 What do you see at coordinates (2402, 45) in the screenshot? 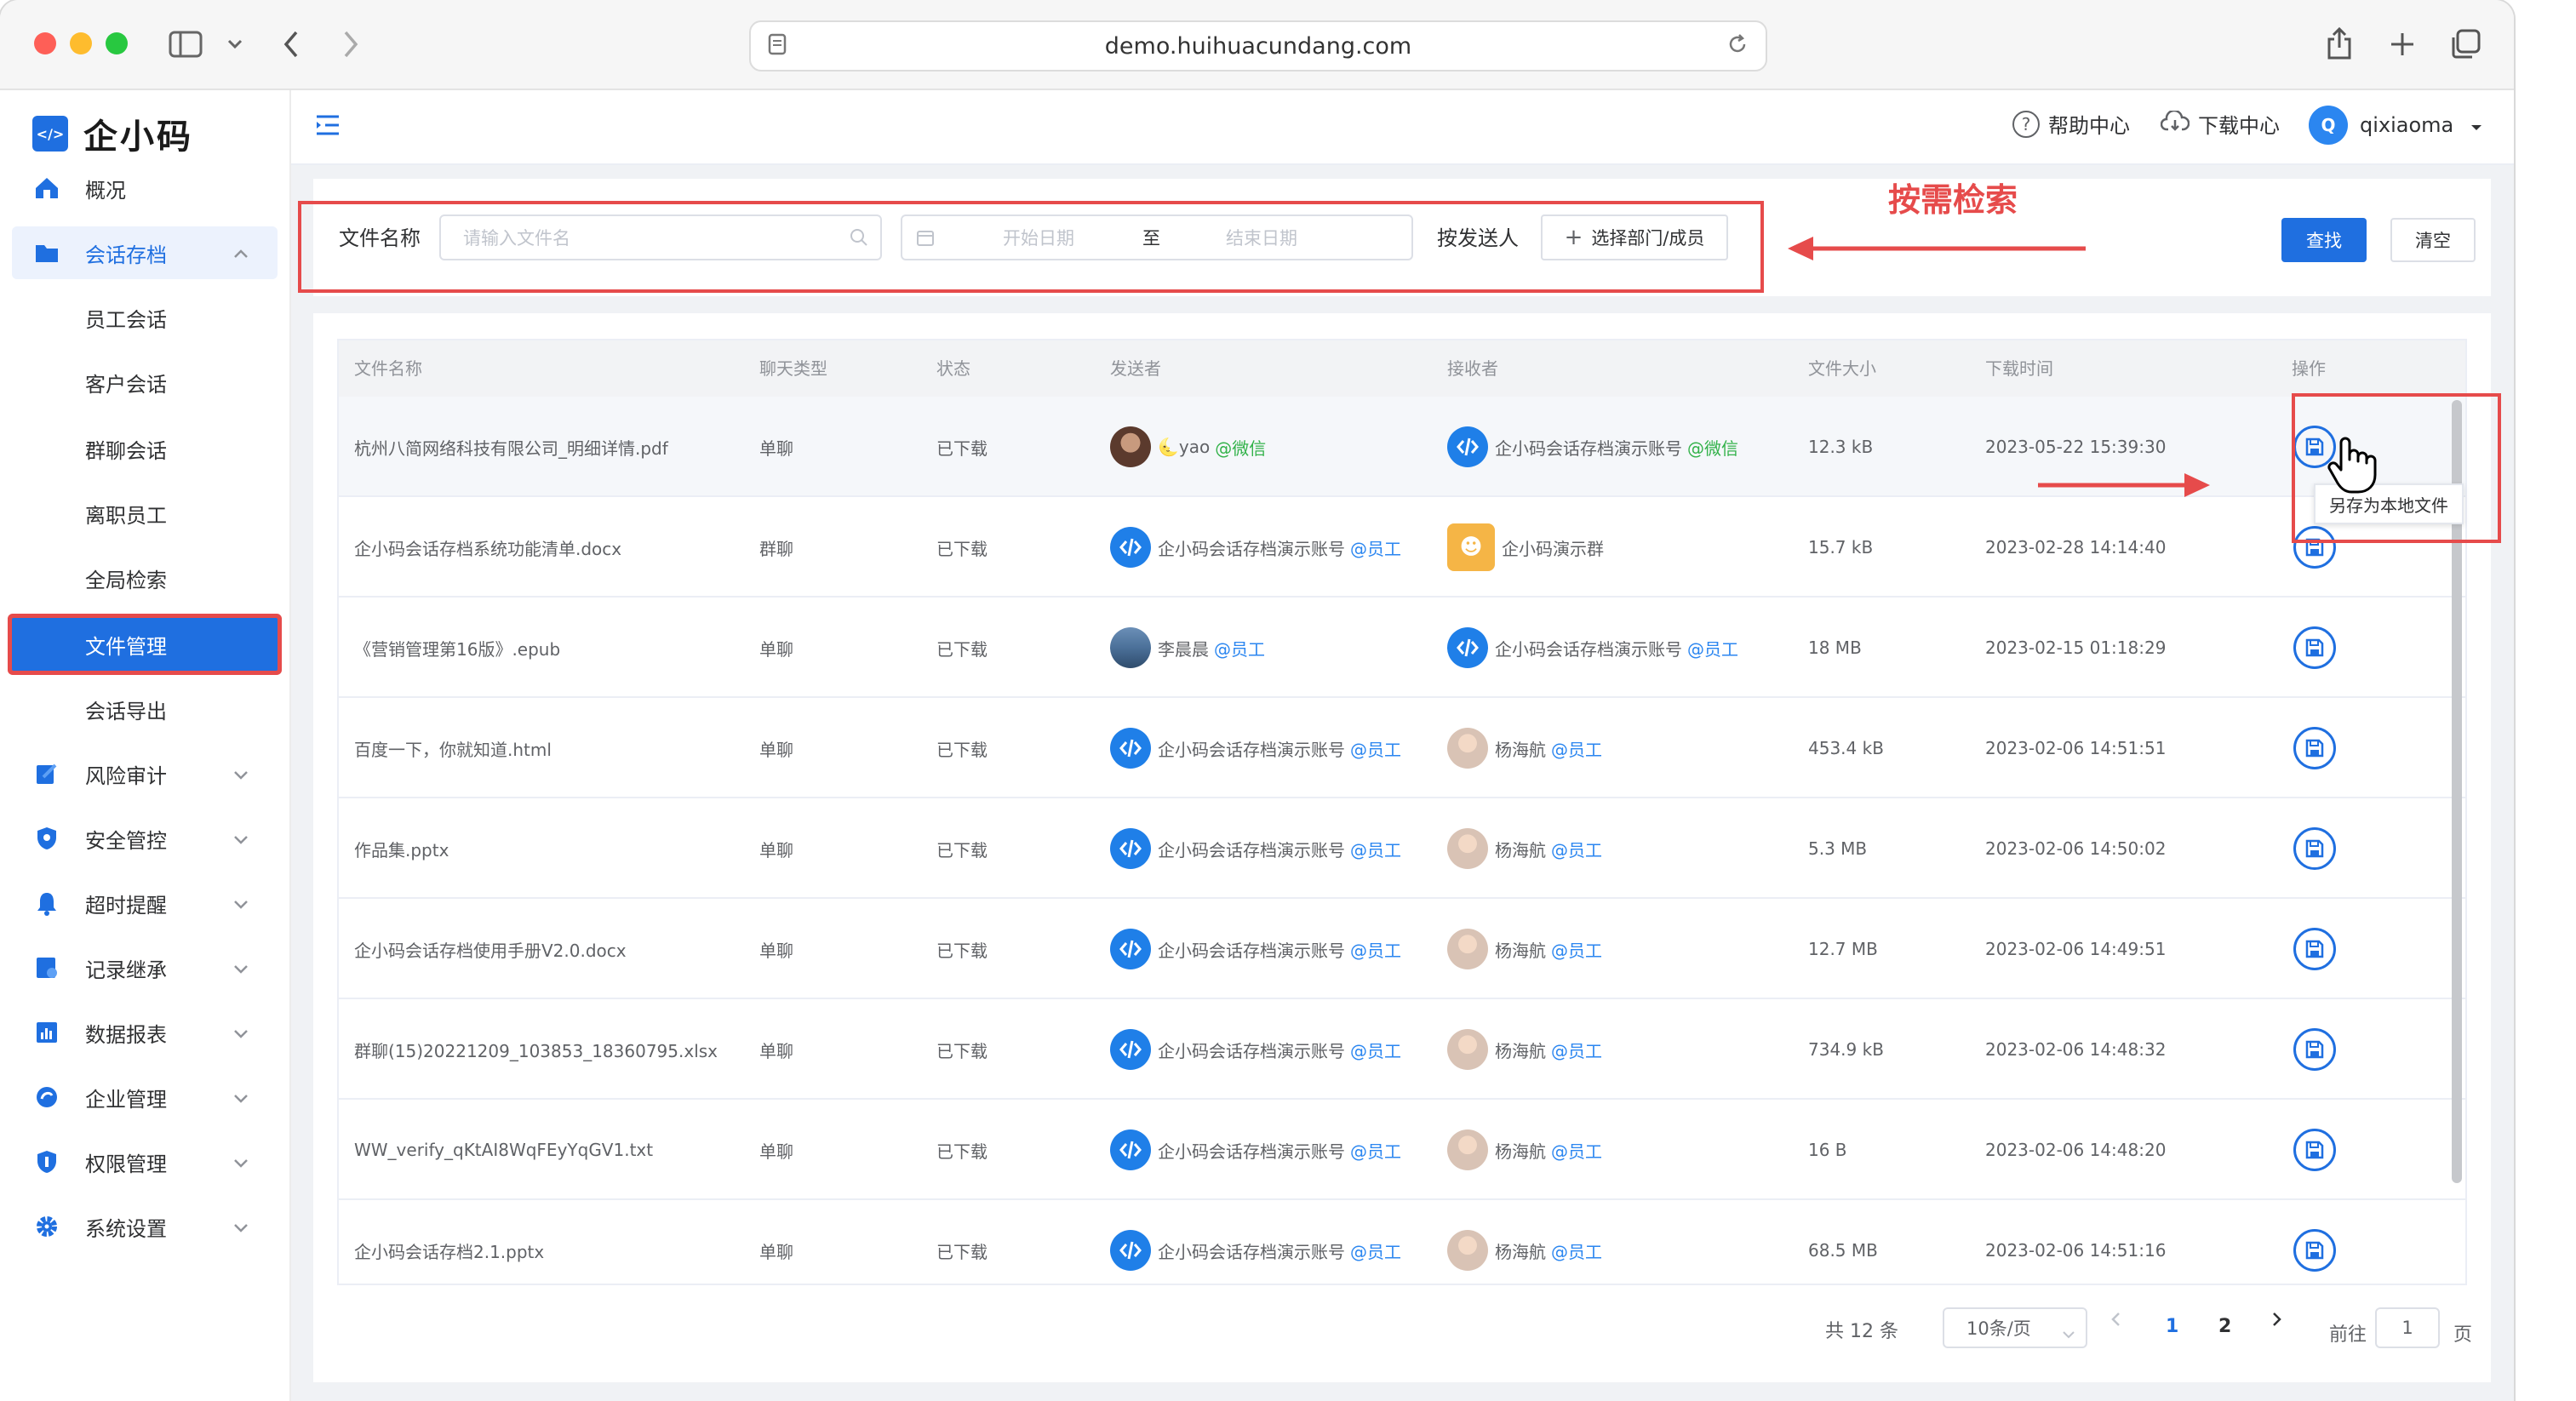
I see `new-tab-icon` at bounding box center [2402, 45].